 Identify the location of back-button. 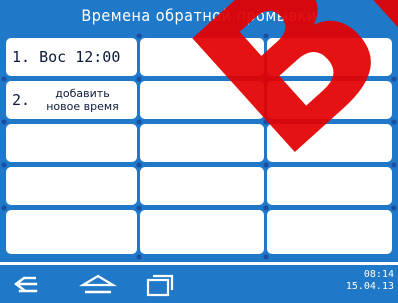
(28, 284).